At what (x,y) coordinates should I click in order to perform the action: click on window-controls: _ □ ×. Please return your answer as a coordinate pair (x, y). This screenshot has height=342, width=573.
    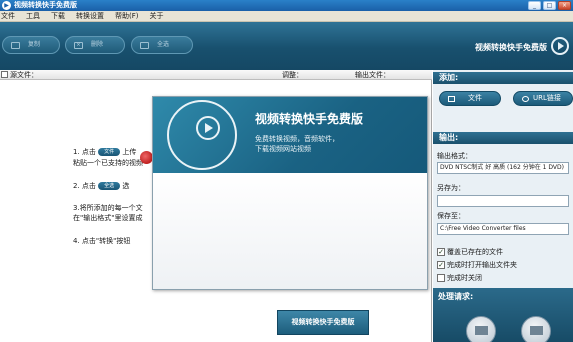
    Looking at the image, I should click on (549, 5).